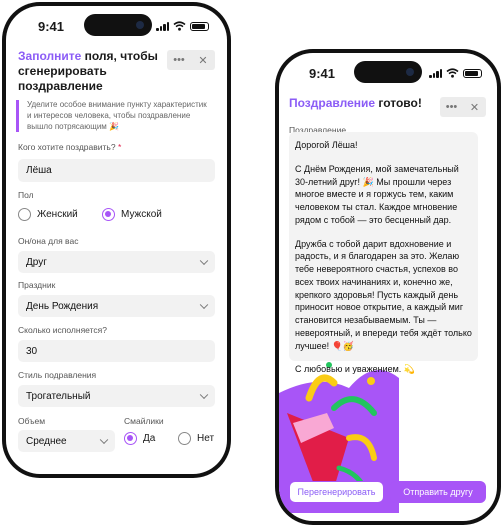 This screenshot has width=503, height=528. Describe the element at coordinates (336, 492) in the screenshot. I see `regenerate-button: Перегенерировать` at that location.